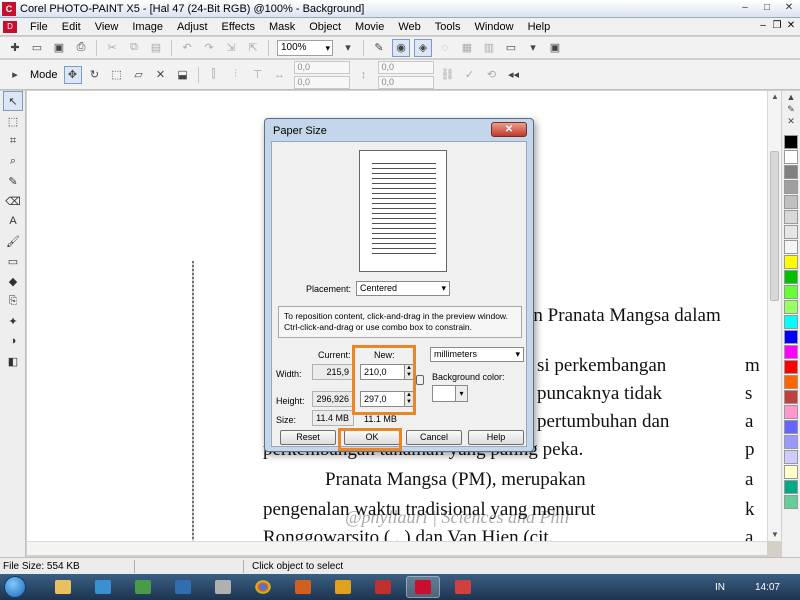  I want to click on color-swatches-icon: ◧, so click(13, 361).